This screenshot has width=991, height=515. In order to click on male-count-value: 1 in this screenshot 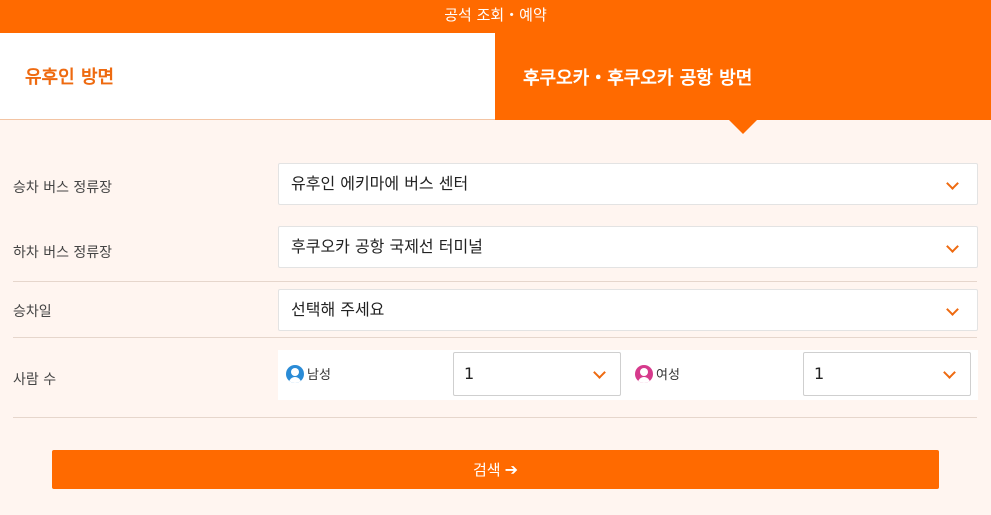, I will do `click(469, 373)`.